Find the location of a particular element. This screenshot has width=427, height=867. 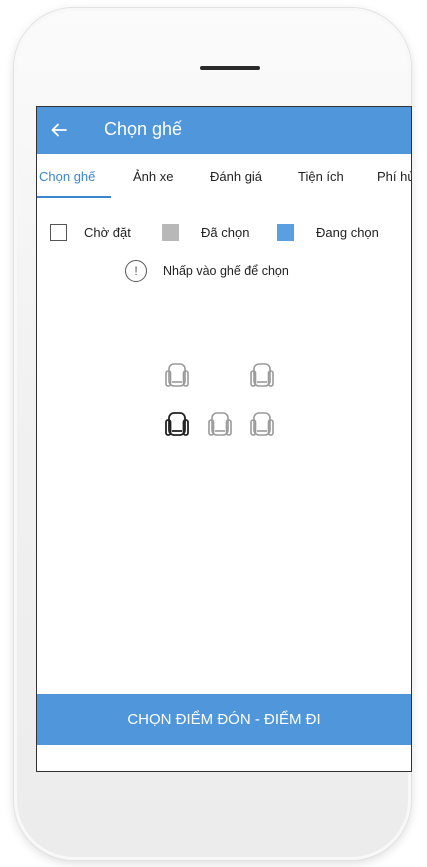

tab-tien-ich: Tiện ích is located at coordinates (321, 176).